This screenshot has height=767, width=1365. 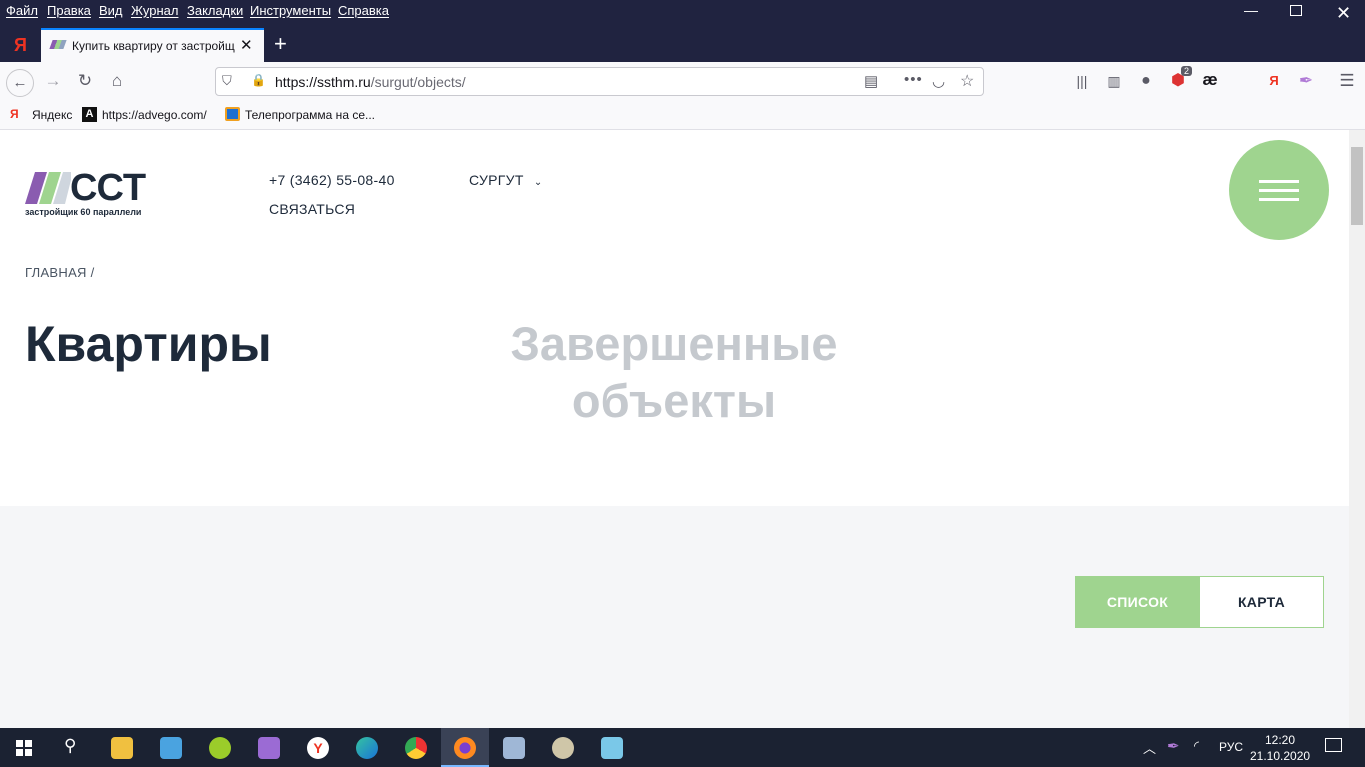 I want to click on home-icon: ⌂, so click(x=117, y=81).